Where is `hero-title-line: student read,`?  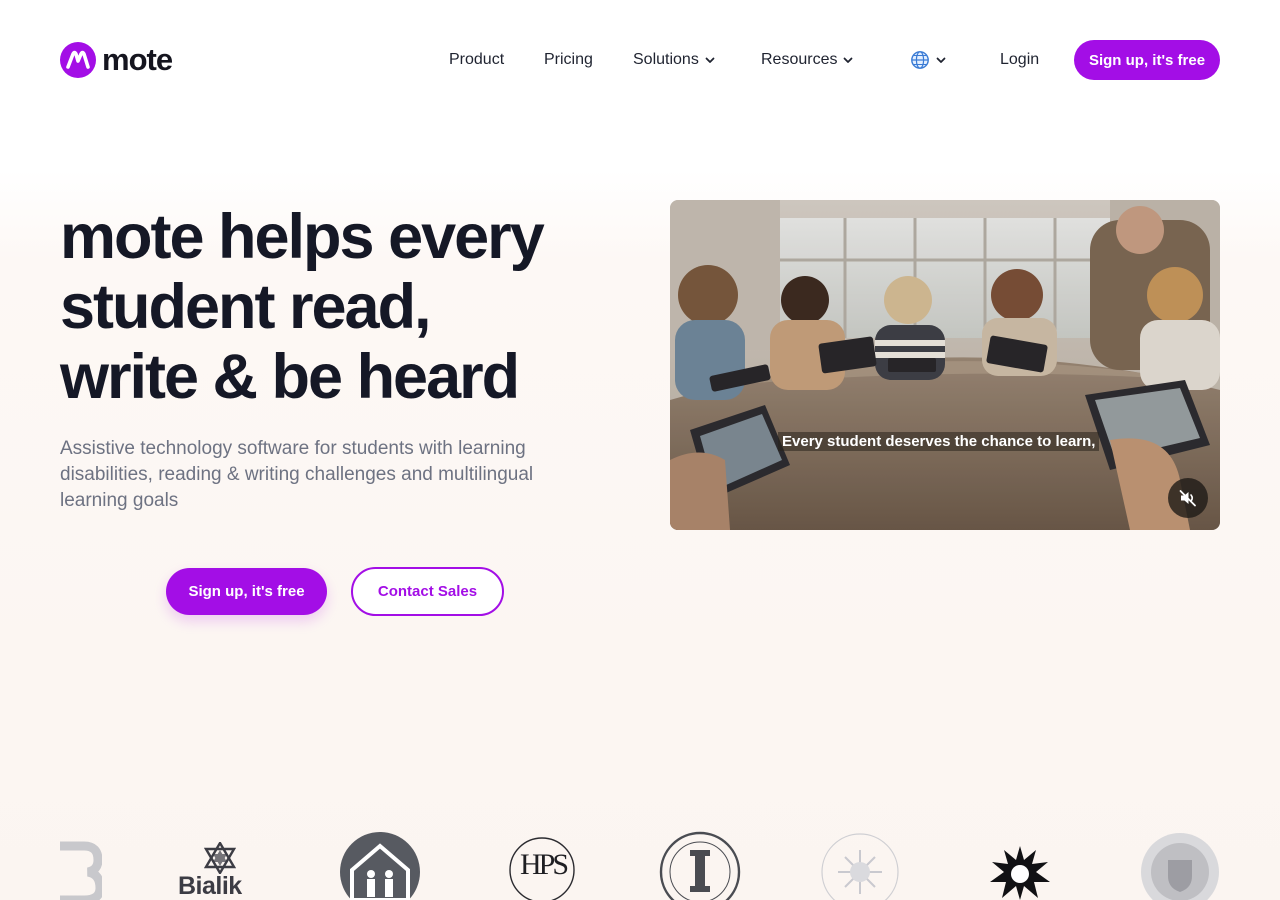
hero-title-line: student read, is located at coordinates (246, 307).